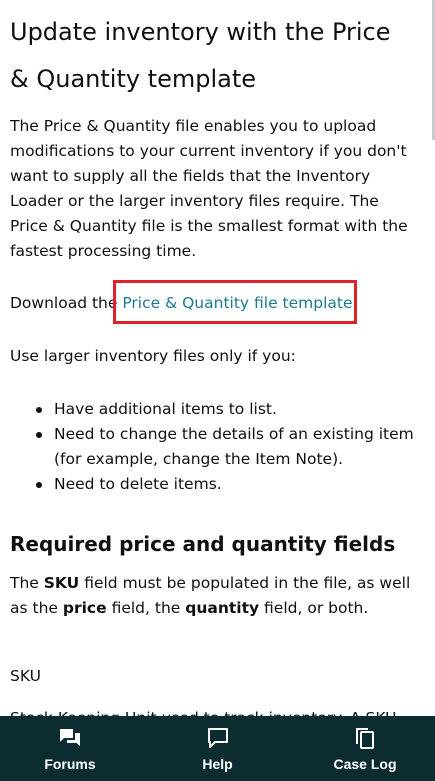 Image resolution: width=435 pixels, height=781 pixels. What do you see at coordinates (25, 676) in the screenshot?
I see `sku-field-label: SKU` at bounding box center [25, 676].